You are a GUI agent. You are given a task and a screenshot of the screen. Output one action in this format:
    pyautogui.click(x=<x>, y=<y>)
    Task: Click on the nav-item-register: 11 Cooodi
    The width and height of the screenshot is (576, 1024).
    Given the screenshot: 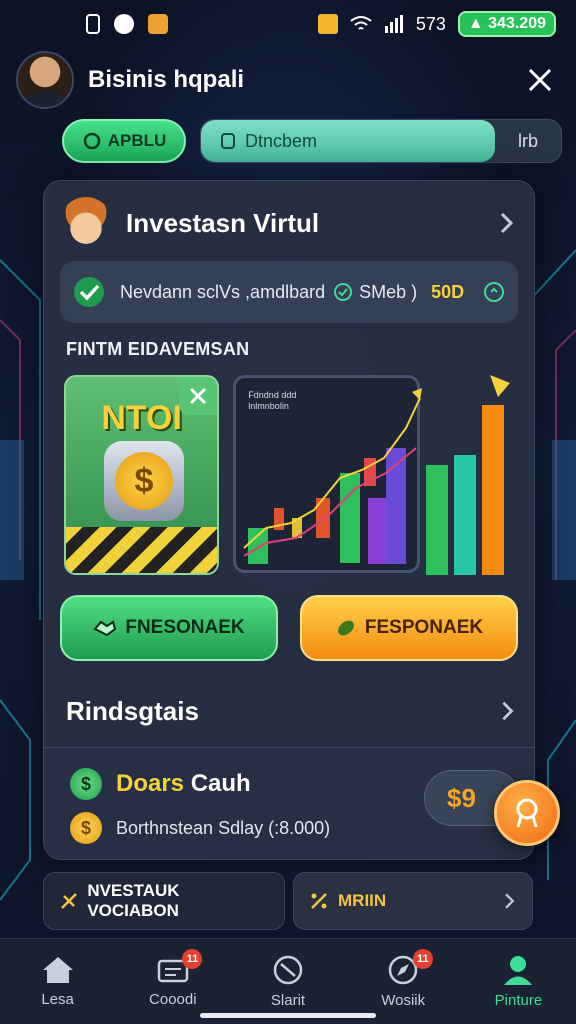 What is the action you would take?
    pyautogui.click(x=172, y=981)
    